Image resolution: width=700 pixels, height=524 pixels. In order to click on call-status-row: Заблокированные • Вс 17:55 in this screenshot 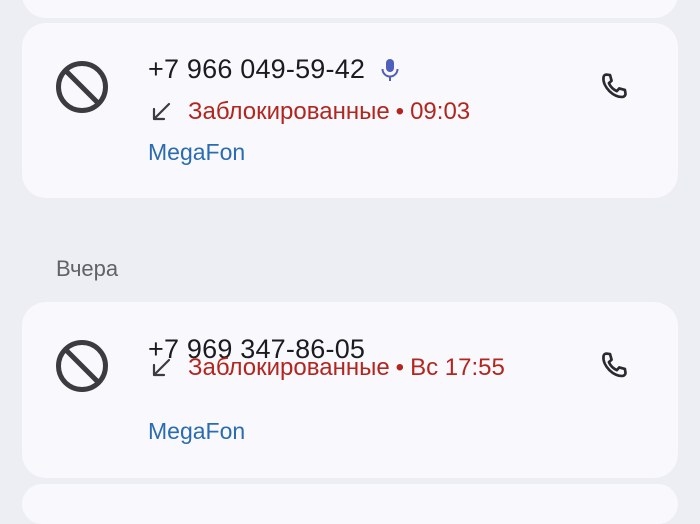, I will do `click(327, 368)`.